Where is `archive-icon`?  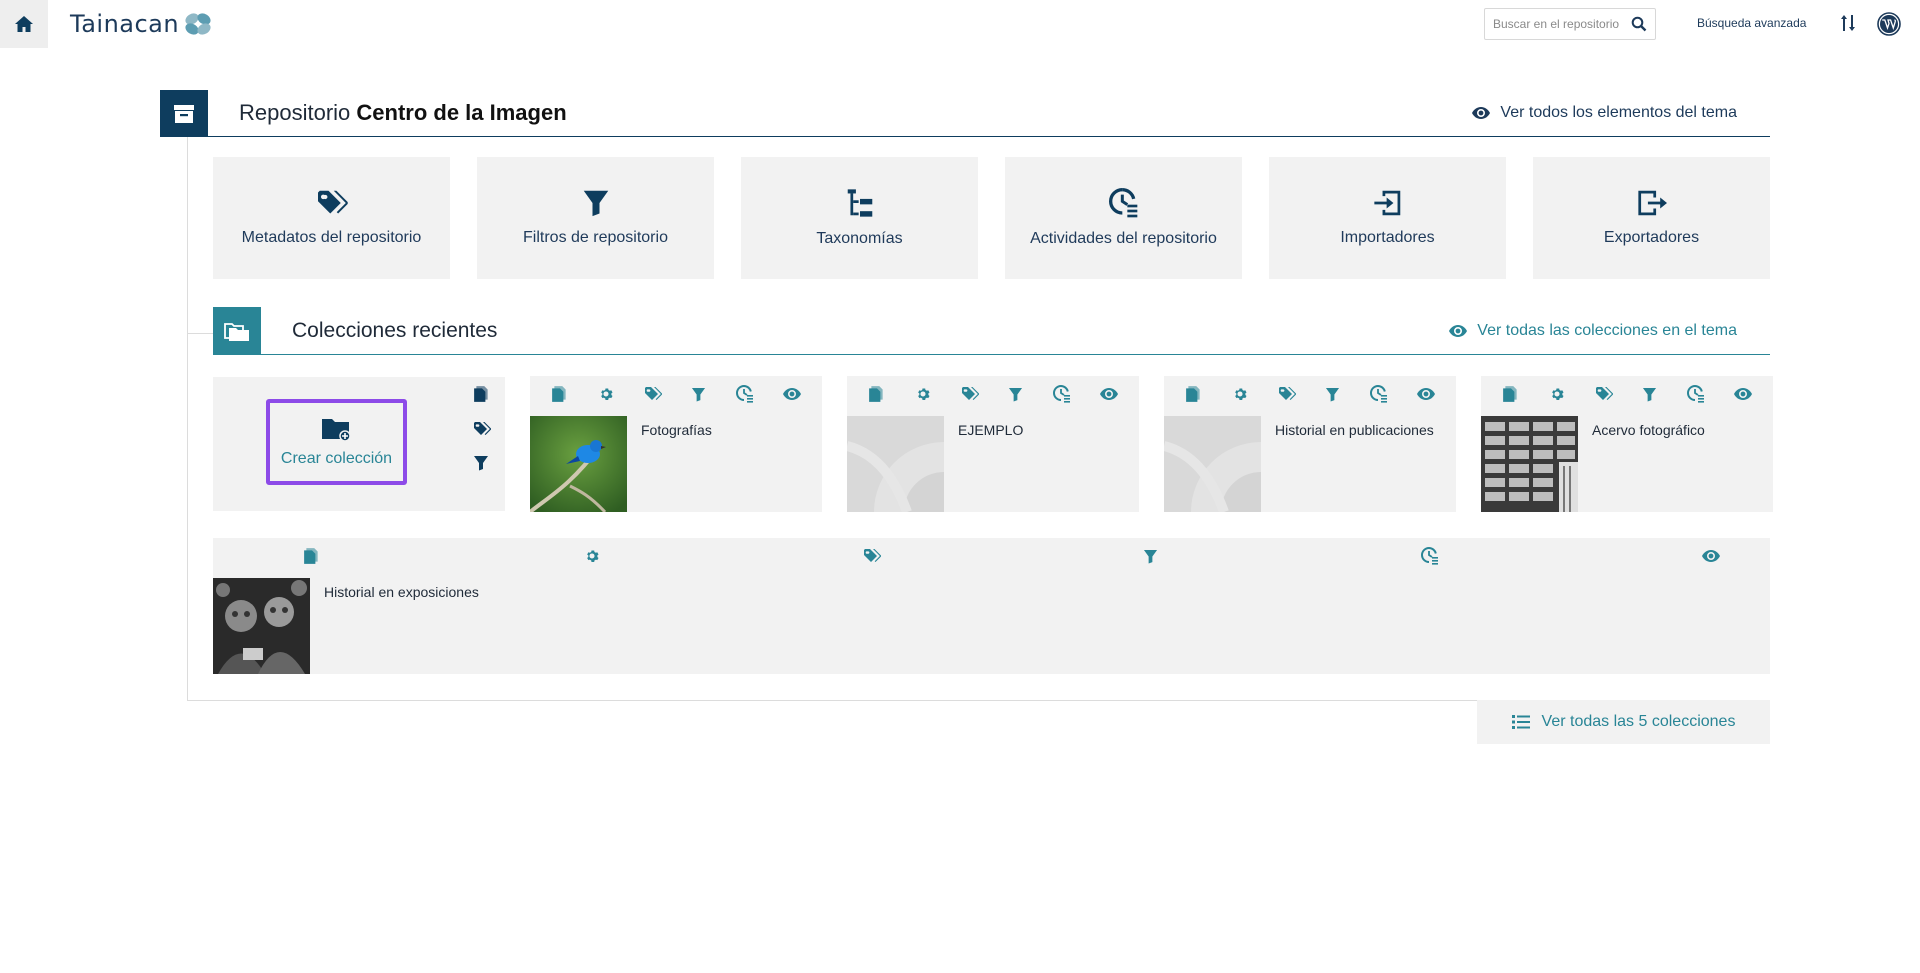
archive-icon is located at coordinates (184, 113).